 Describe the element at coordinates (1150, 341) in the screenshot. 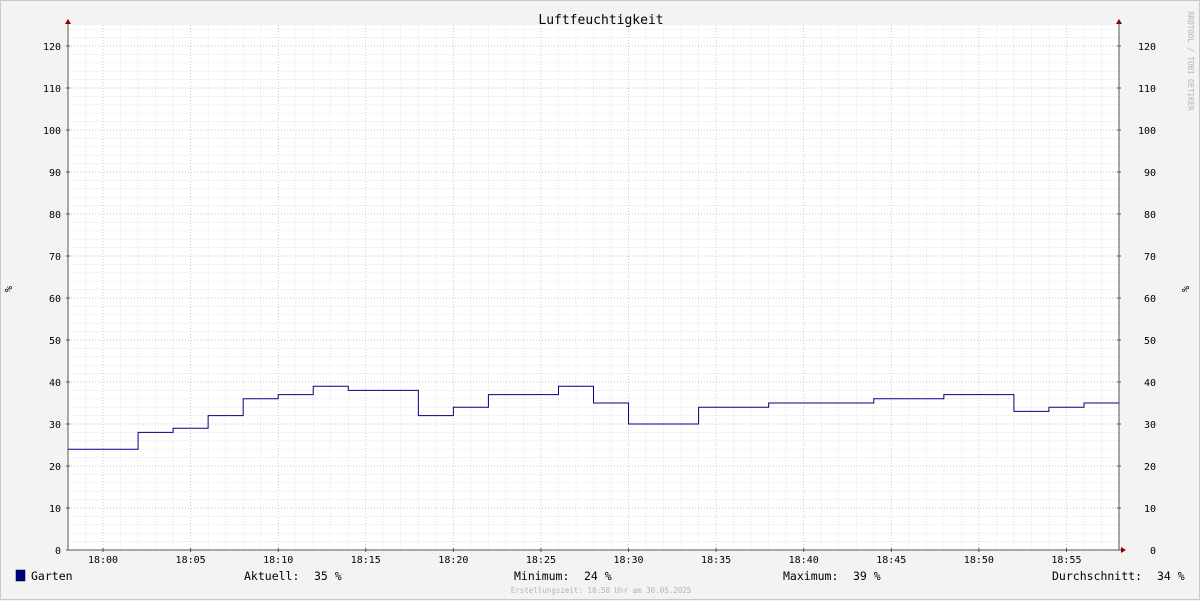

I see `y-tick-label-right: 50` at that location.